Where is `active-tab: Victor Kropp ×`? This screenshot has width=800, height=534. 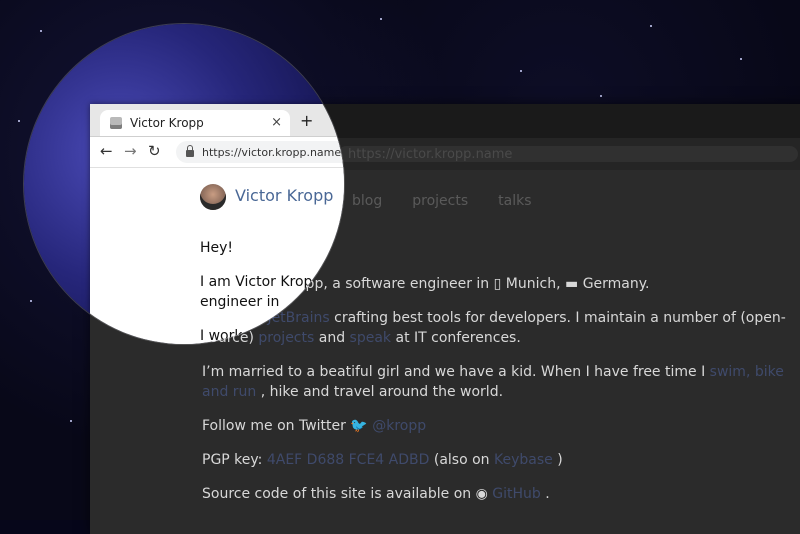
active-tab: Victor Kropp × is located at coordinates (195, 123).